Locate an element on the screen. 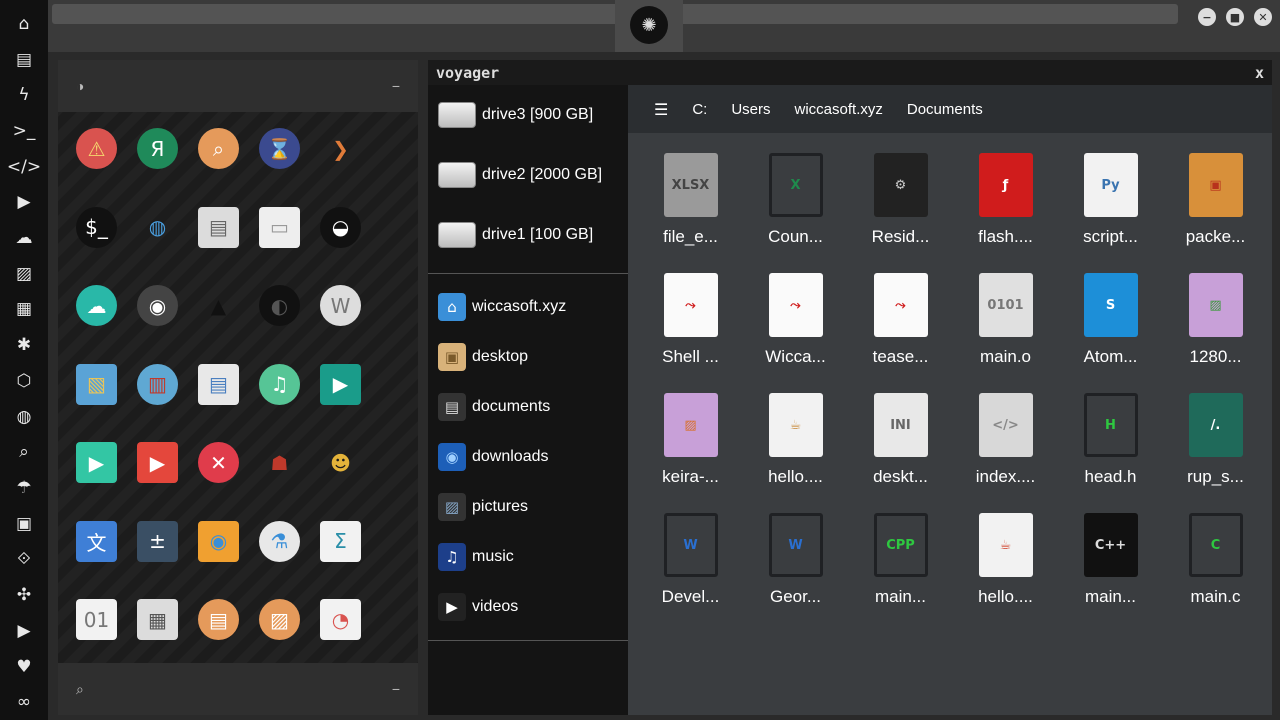 The width and height of the screenshot is (1280, 720). magnifier-icon: ⌕ is located at coordinates (218, 148).